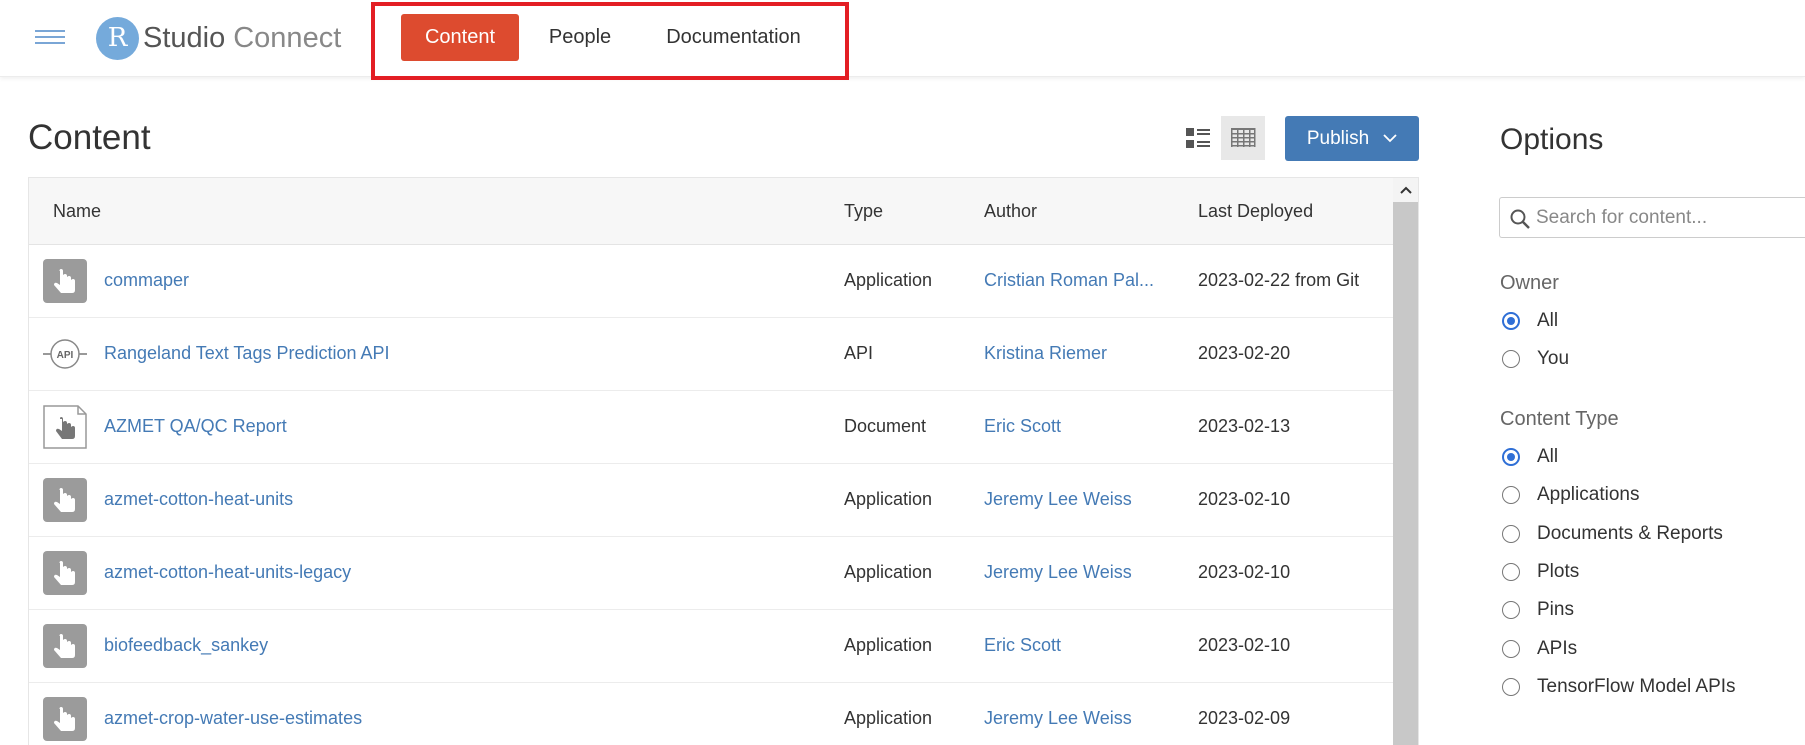  Describe the element at coordinates (1244, 353) in the screenshot. I see `content-last-deployed: 2023-02-20` at that location.